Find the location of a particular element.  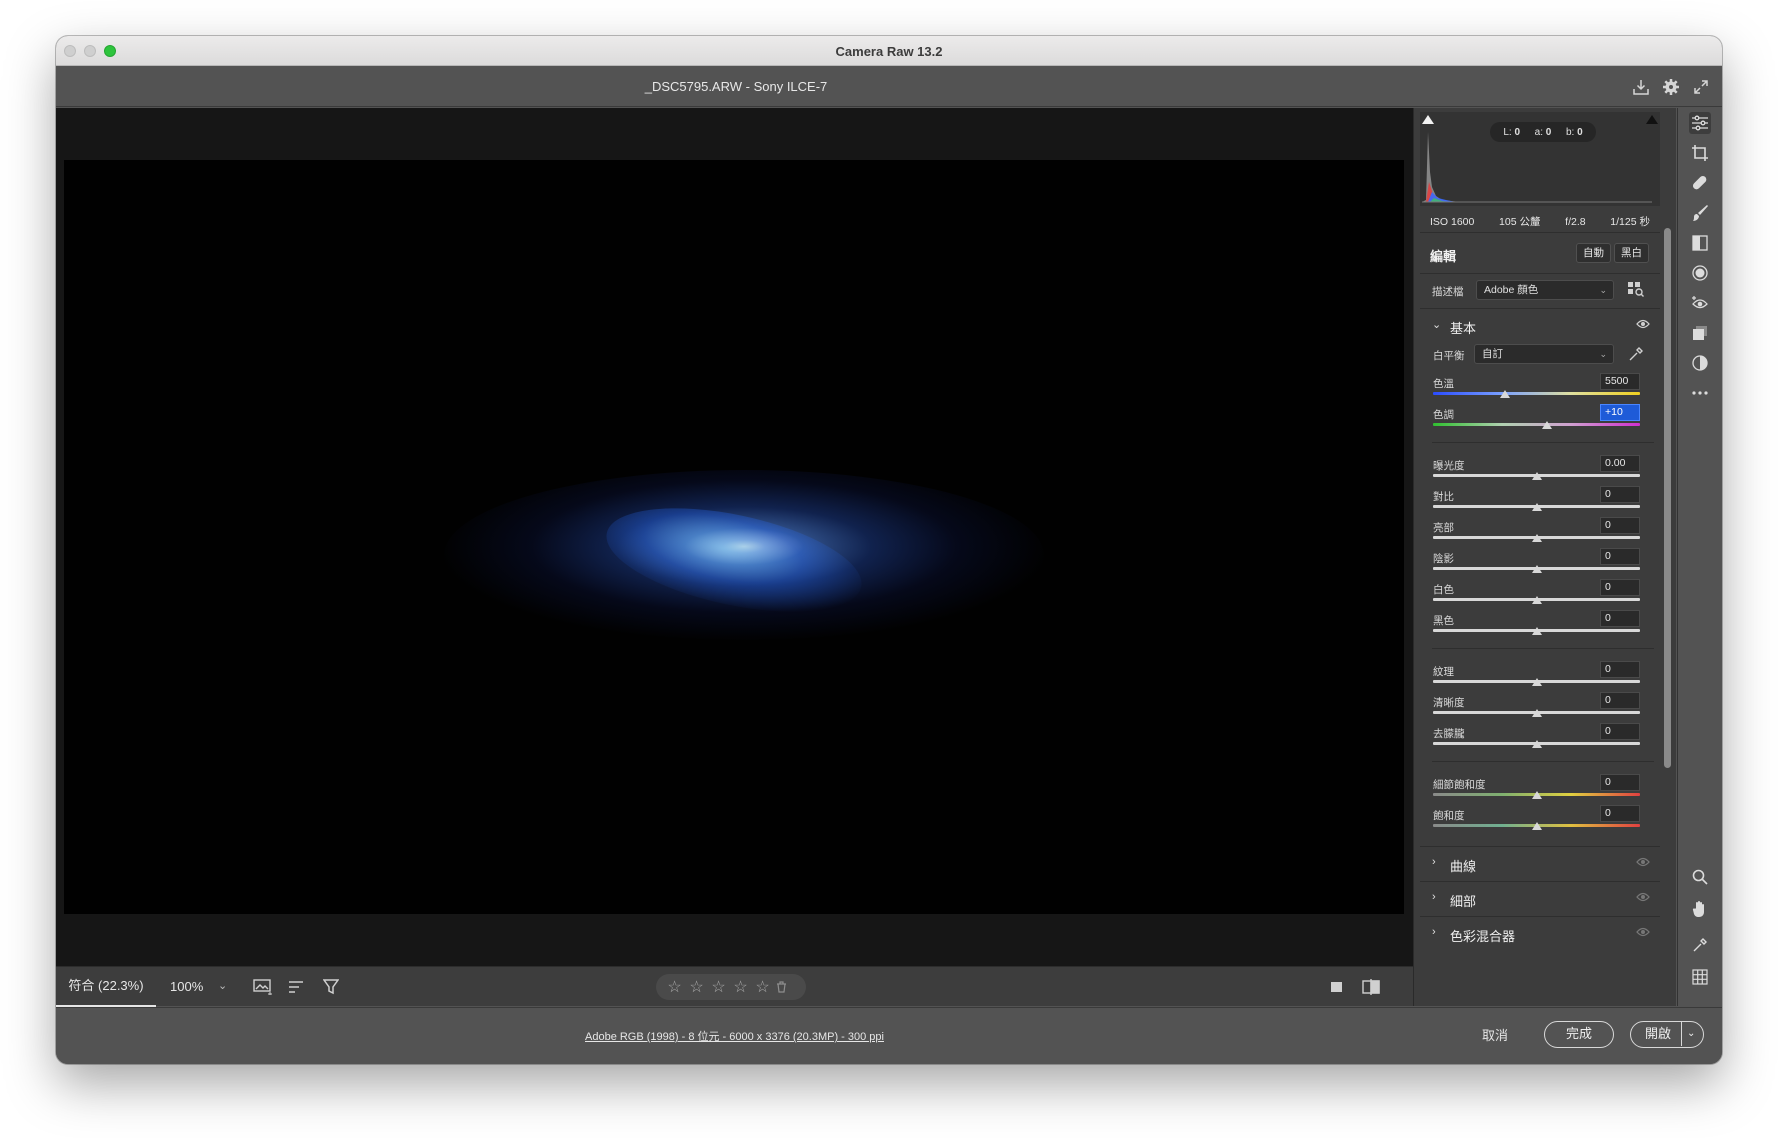

saturation-thumb is located at coordinates (1536, 826).